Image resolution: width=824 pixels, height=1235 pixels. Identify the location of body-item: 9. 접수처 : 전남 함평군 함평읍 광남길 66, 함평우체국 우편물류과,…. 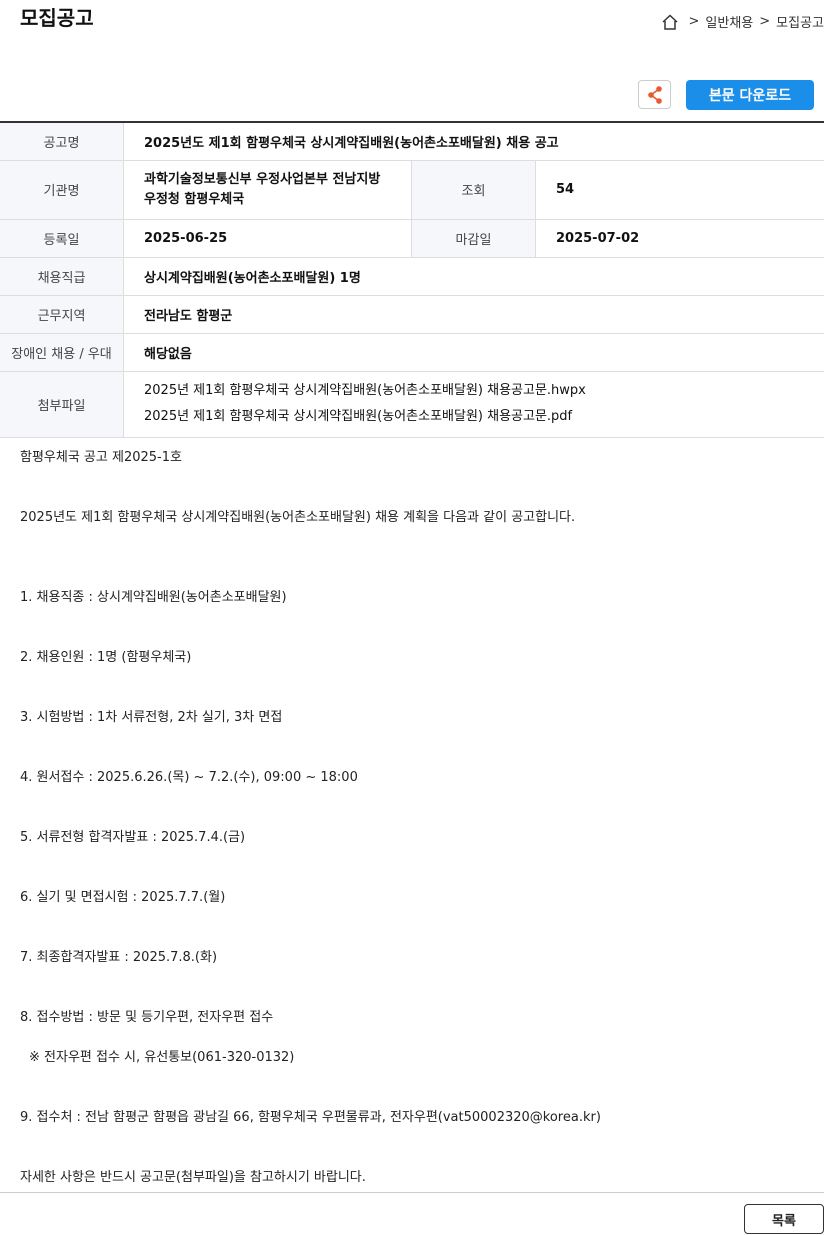
(310, 1117).